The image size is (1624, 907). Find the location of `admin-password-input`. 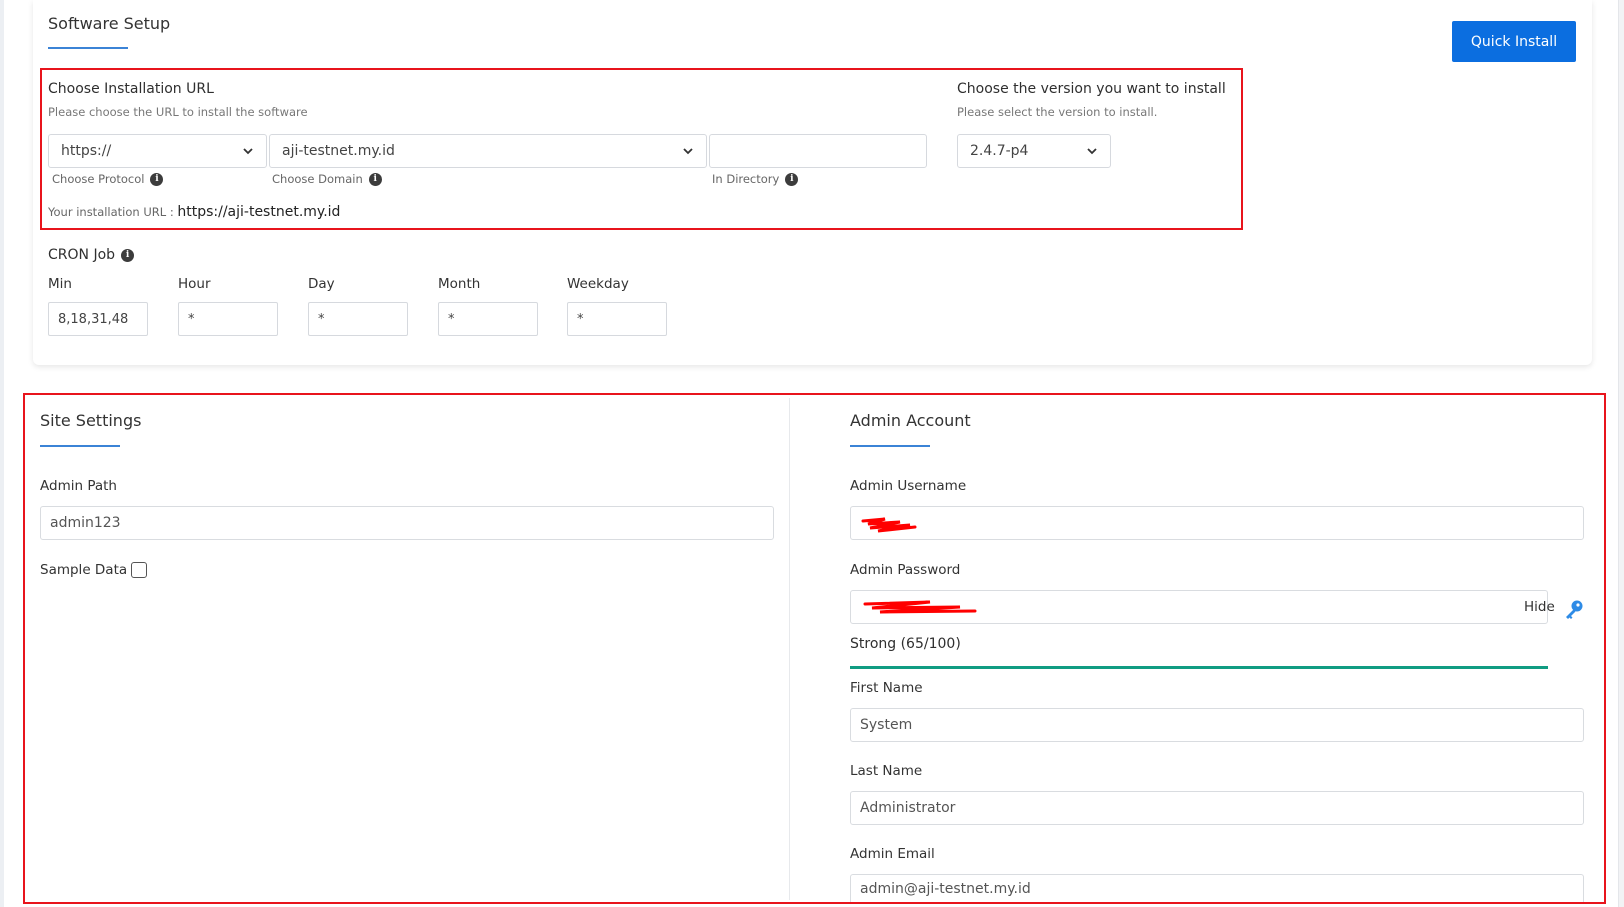

admin-password-input is located at coordinates (1199, 607).